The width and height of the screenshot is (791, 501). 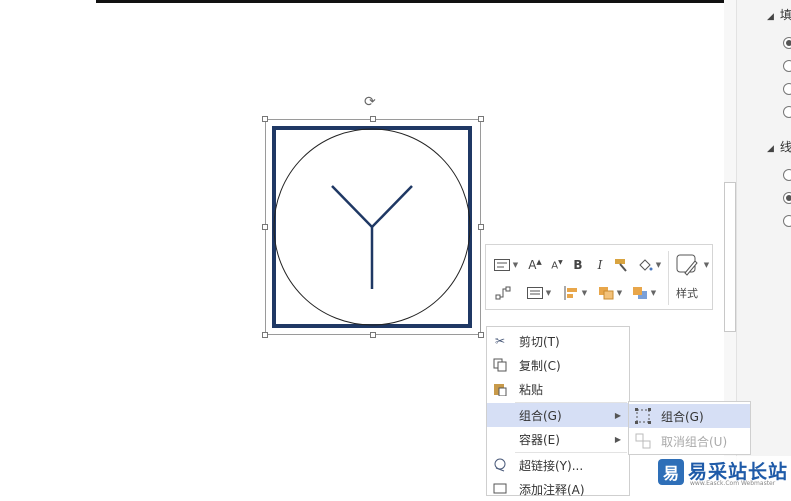 I want to click on align-left-icon, so click(x=570, y=293).